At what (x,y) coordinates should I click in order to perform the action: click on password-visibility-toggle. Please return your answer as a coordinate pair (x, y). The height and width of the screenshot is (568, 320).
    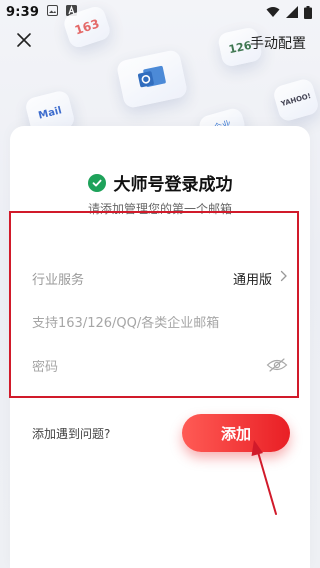
    Looking at the image, I should click on (277, 367).